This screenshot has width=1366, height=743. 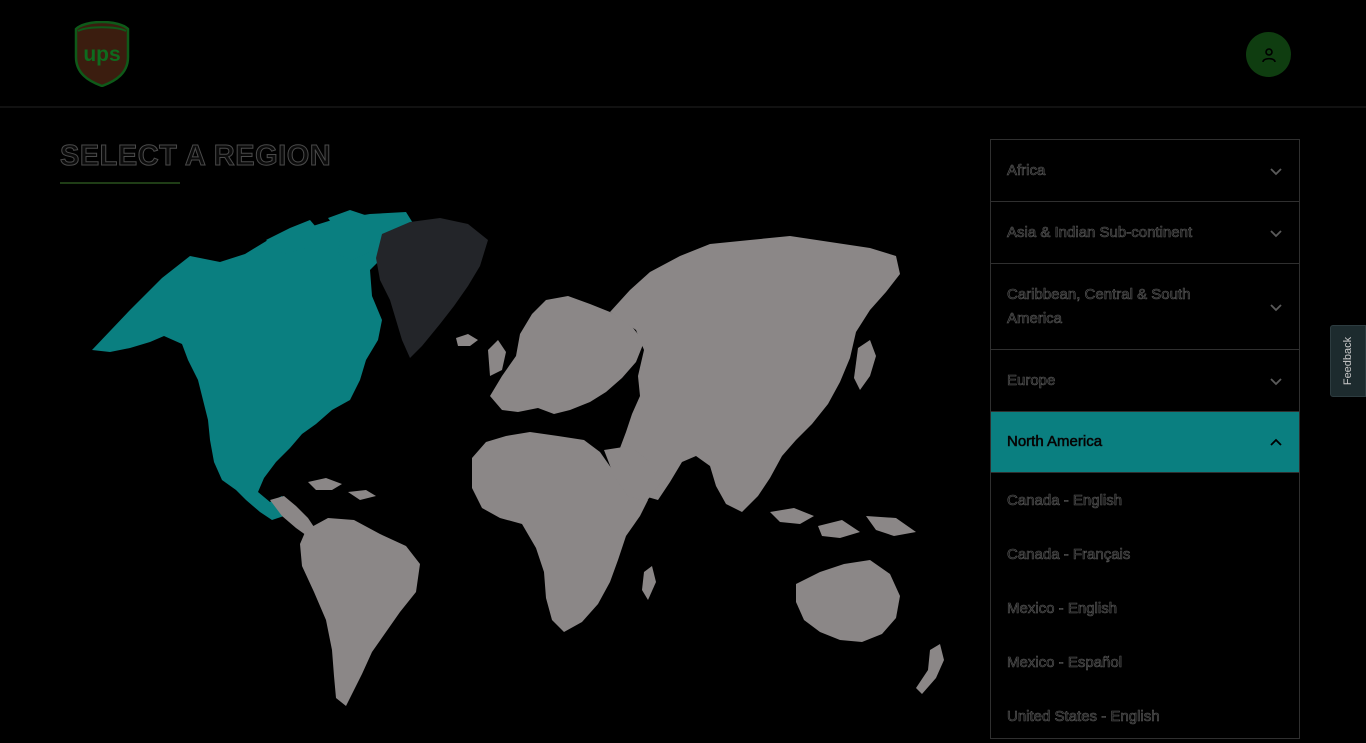 I want to click on user-icon, so click(x=1268, y=54).